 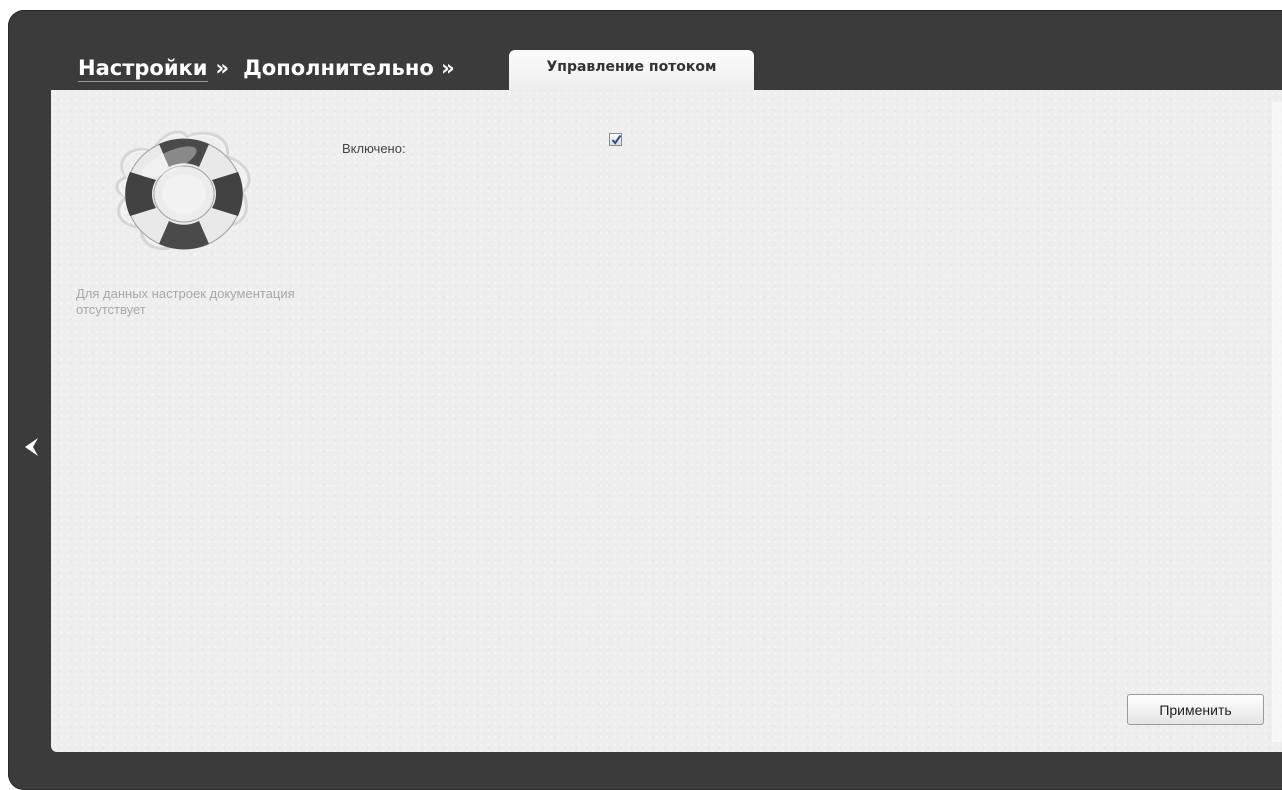 I want to click on scrollbar-track, so click(x=1277, y=422).